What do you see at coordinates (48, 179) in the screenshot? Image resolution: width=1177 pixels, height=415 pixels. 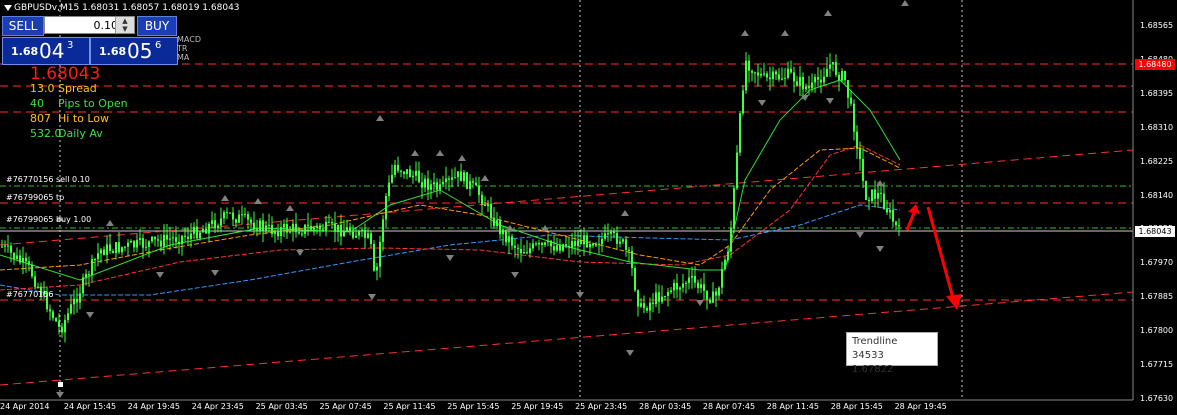 I see `order-label: #76770156 sell 0.10` at bounding box center [48, 179].